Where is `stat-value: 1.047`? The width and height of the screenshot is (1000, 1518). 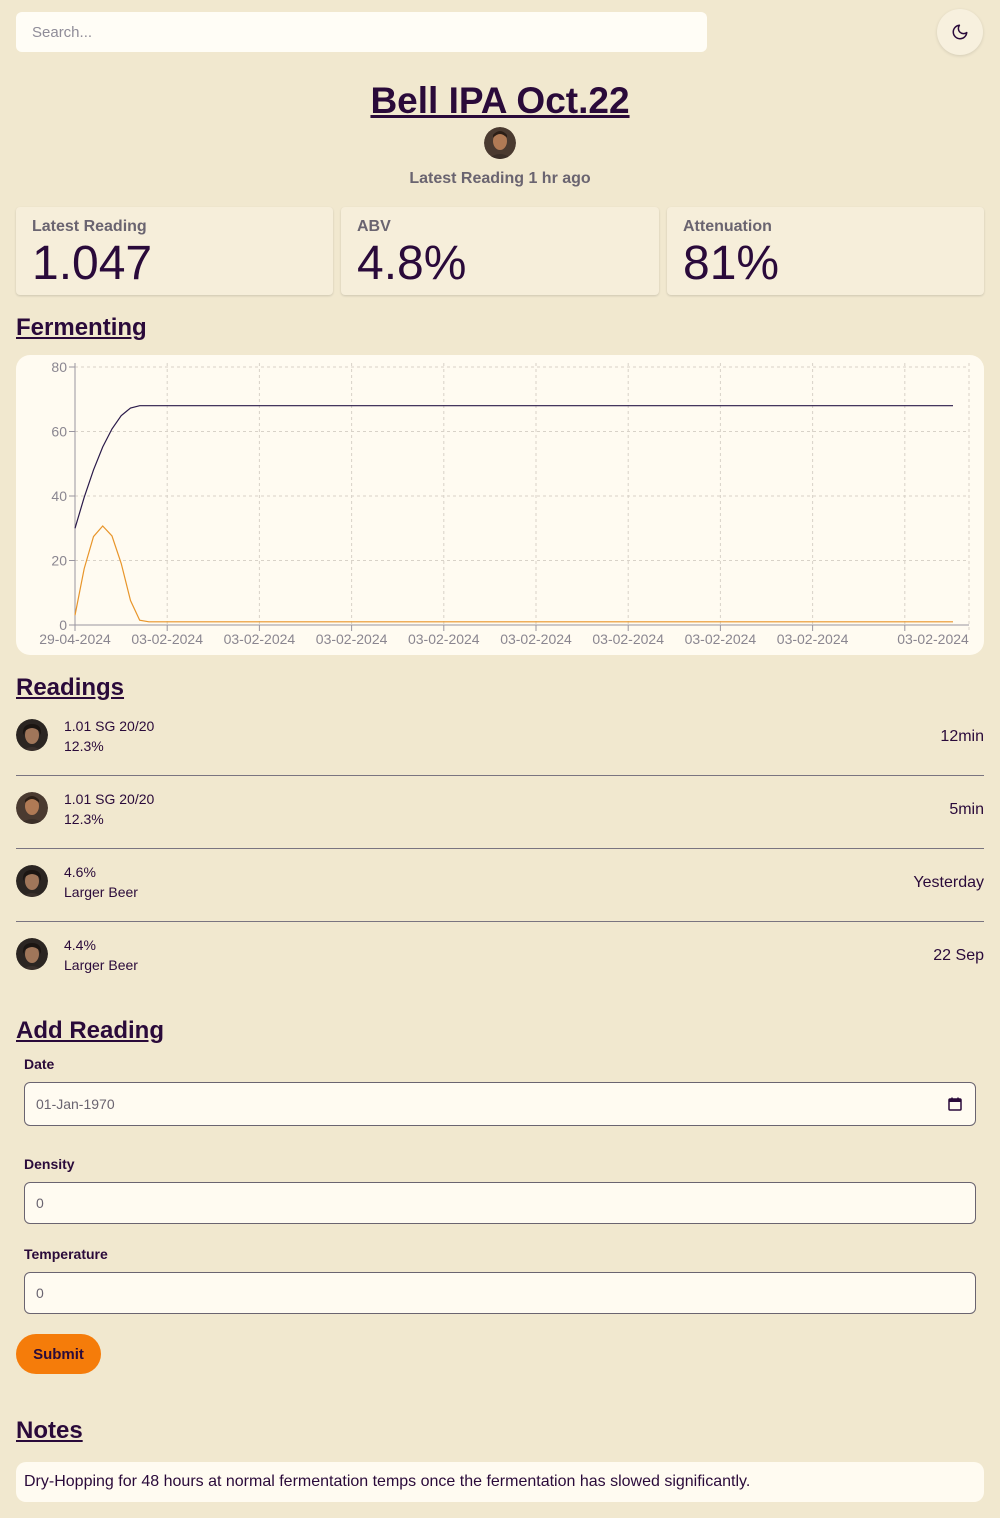 stat-value: 1.047 is located at coordinates (92, 263).